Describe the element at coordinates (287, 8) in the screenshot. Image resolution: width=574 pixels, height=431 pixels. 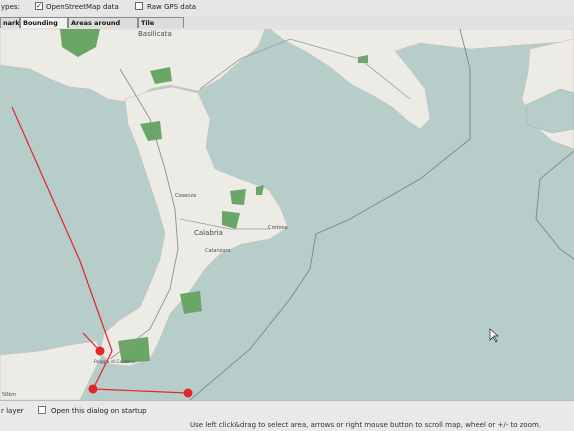
I see `data-sources-row: ypes: ✓ OpenStreetMap data Raw GPS data` at that location.